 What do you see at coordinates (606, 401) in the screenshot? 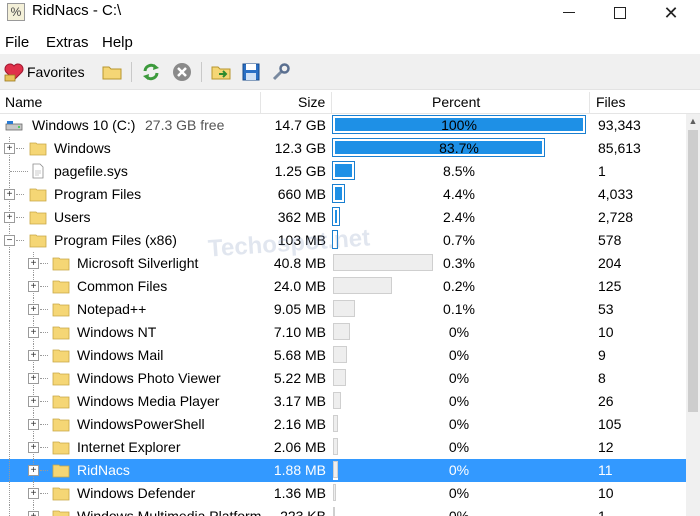
I see `row-files: 26` at bounding box center [606, 401].